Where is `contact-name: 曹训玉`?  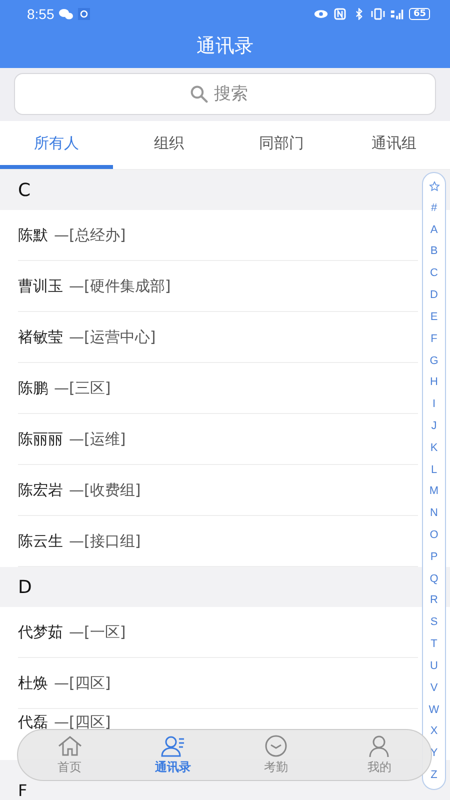
contact-name: 曹训玉 is located at coordinates (40, 286).